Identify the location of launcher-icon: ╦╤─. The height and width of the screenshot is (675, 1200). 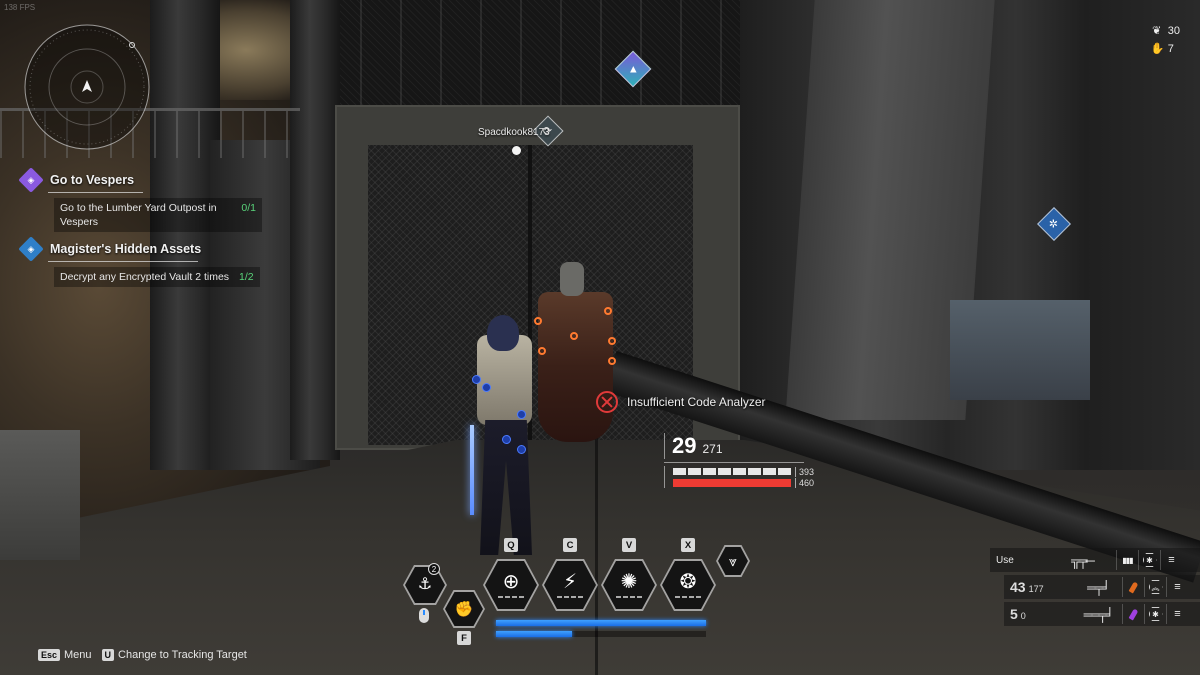
(1083, 560).